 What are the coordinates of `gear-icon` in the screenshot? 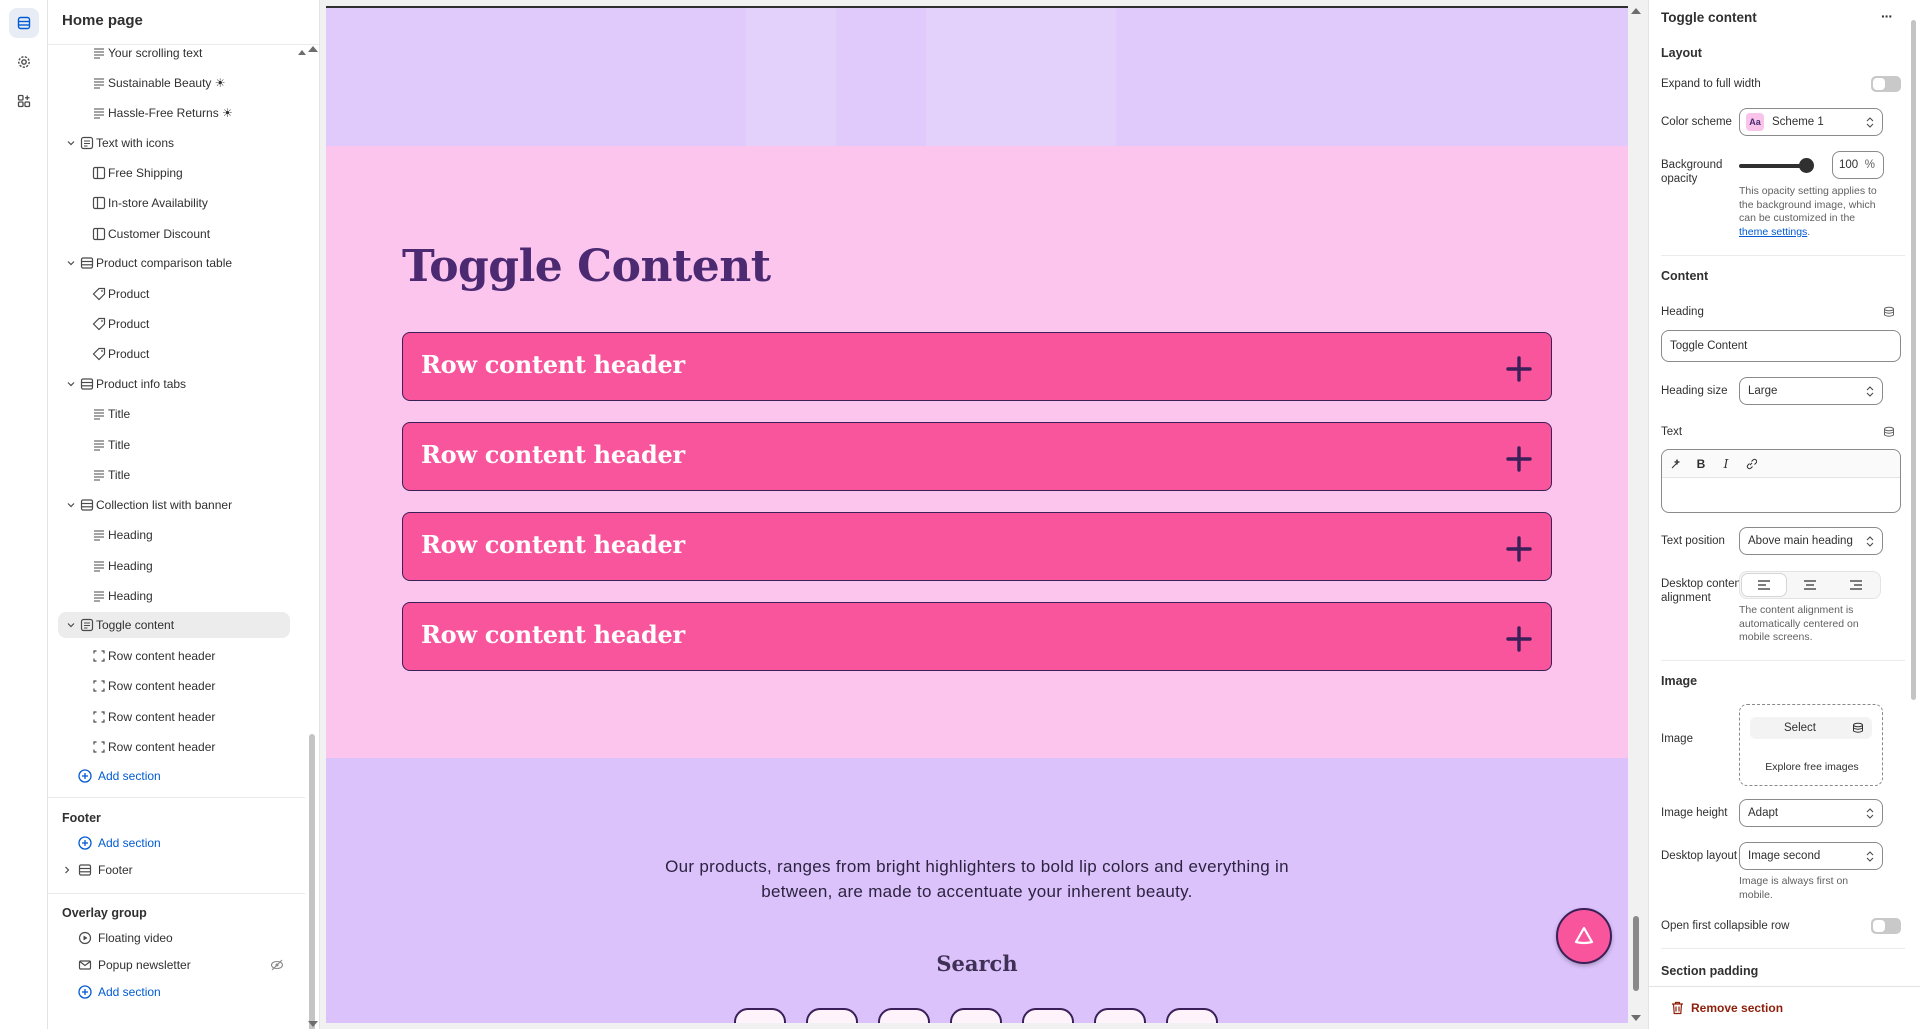 It's located at (24, 62).